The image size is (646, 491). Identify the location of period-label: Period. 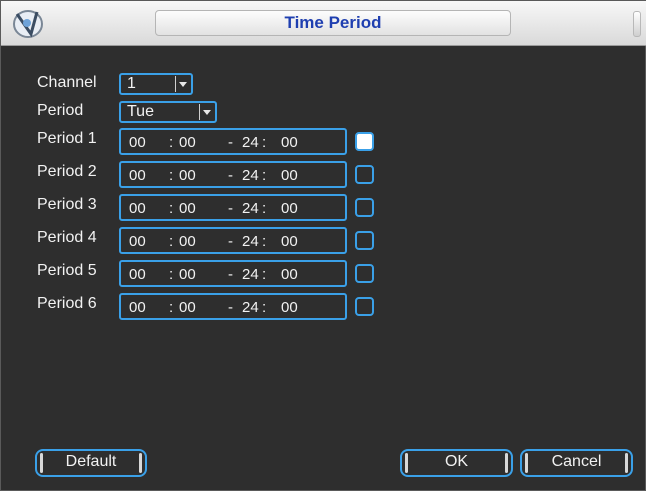
(60, 110).